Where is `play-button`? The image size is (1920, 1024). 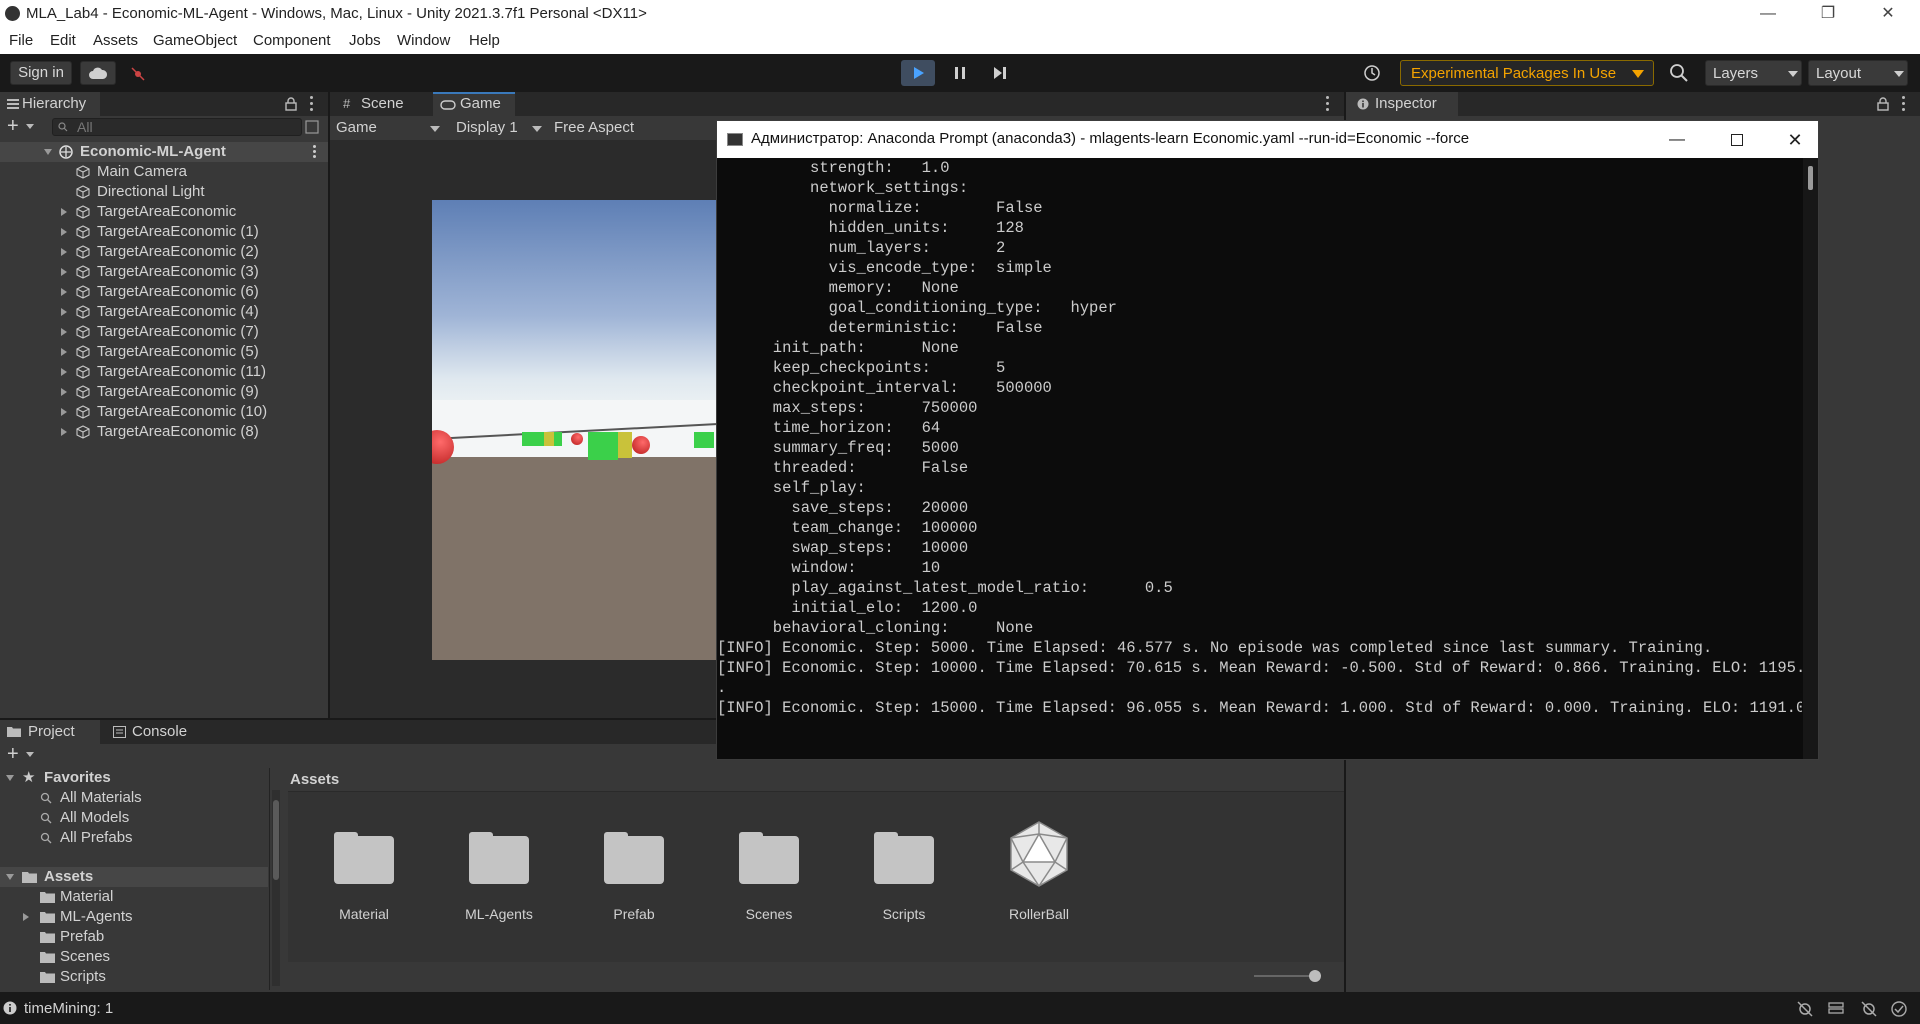 play-button is located at coordinates (918, 73).